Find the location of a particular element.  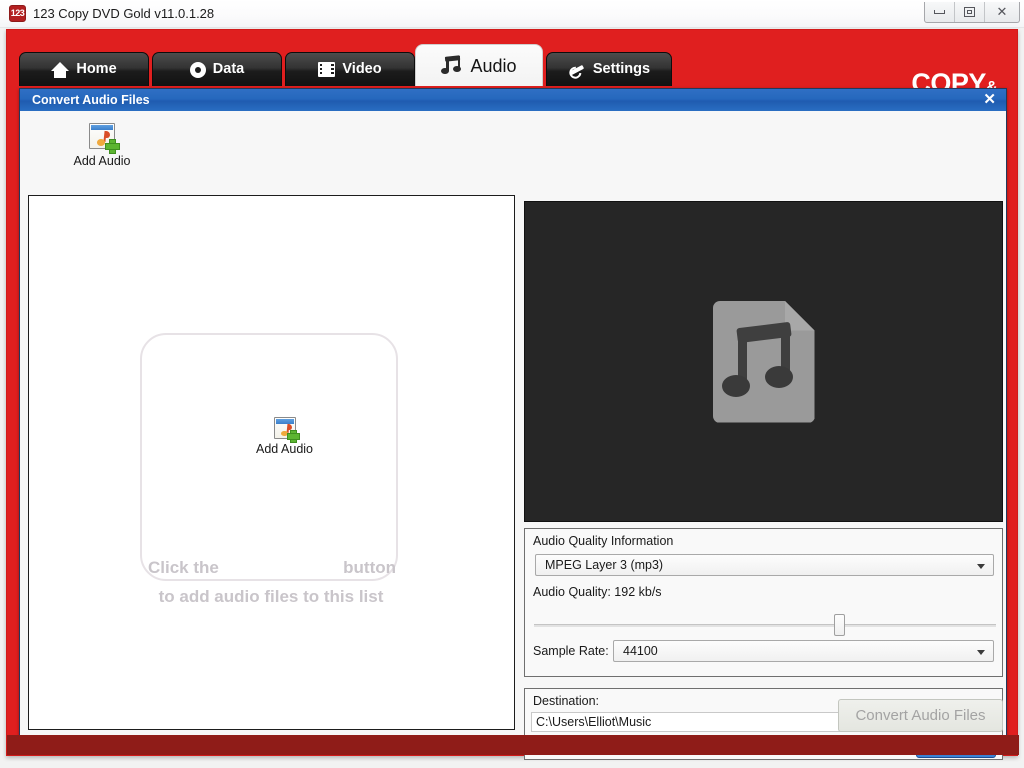

destination-group-title: Destination: is located at coordinates (566, 701).